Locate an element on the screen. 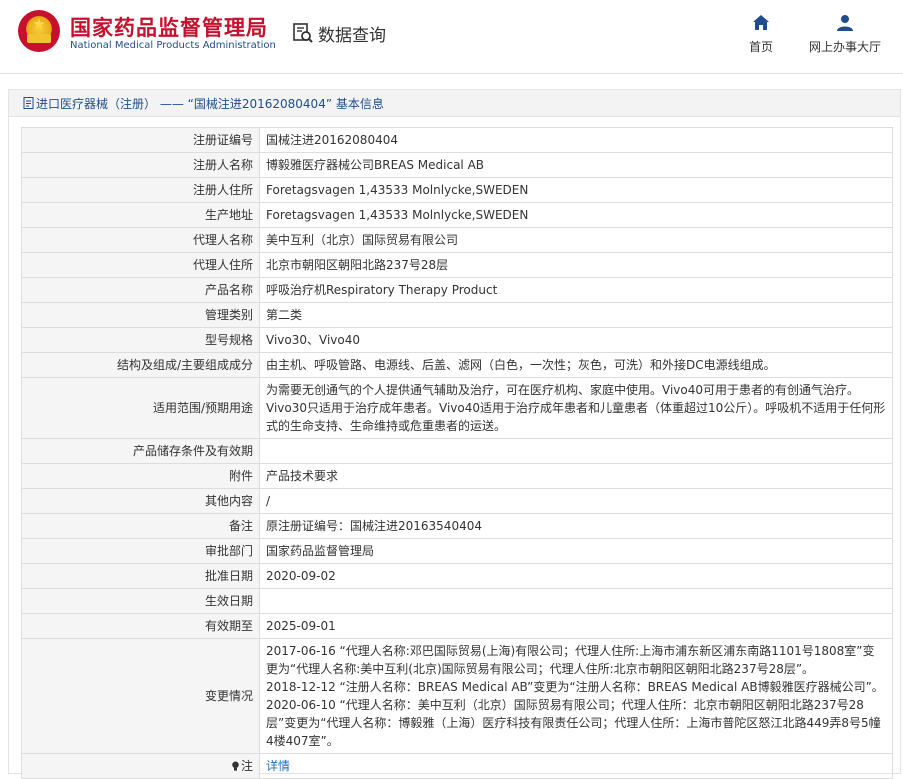  field-label: 型号规格 is located at coordinates (140, 340).